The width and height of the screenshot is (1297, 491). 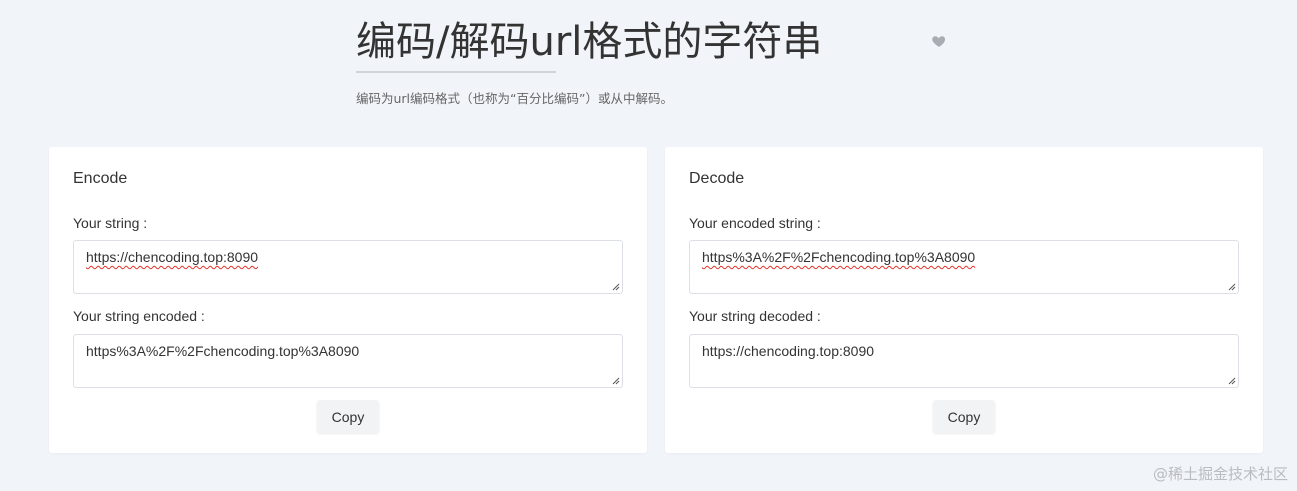 What do you see at coordinates (223, 351) in the screenshot?
I see `encode-output-value: https%3A%2F%2Fchencoding.top%3A8090` at bounding box center [223, 351].